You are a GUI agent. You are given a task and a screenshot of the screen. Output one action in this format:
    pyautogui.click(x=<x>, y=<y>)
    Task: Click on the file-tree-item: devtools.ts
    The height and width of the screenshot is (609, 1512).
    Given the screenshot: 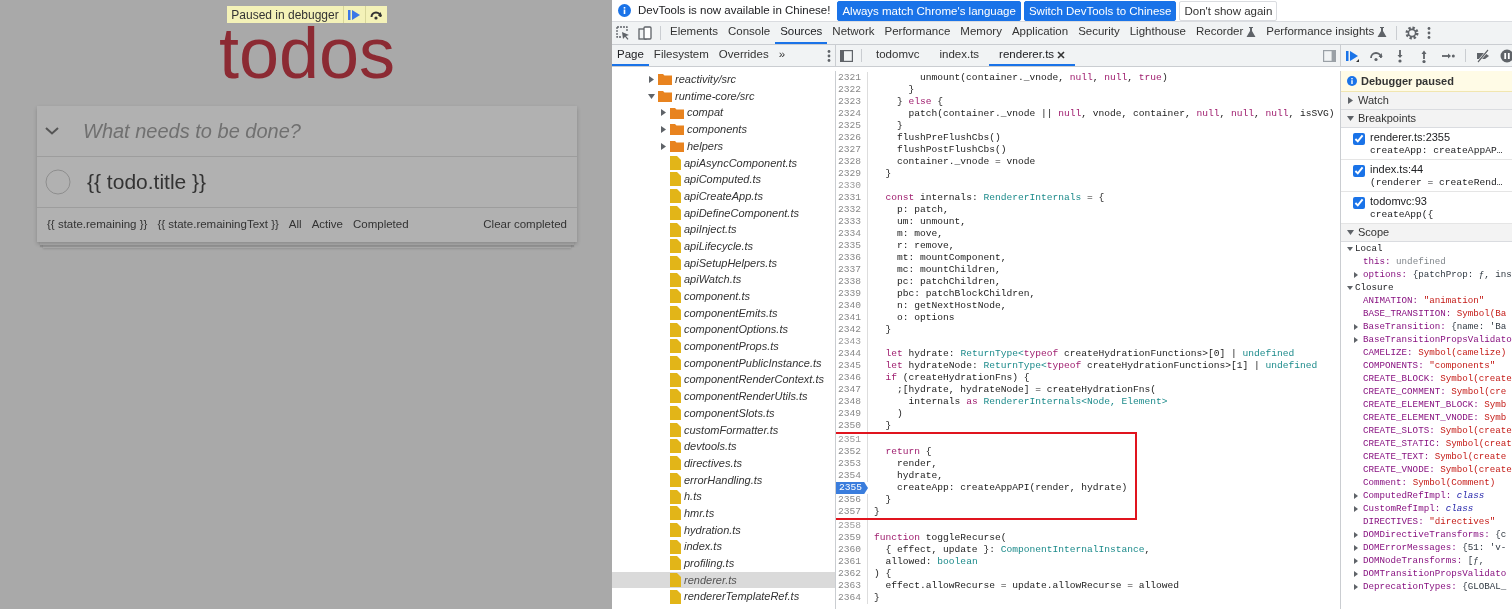 What is the action you would take?
    pyautogui.click(x=723, y=446)
    